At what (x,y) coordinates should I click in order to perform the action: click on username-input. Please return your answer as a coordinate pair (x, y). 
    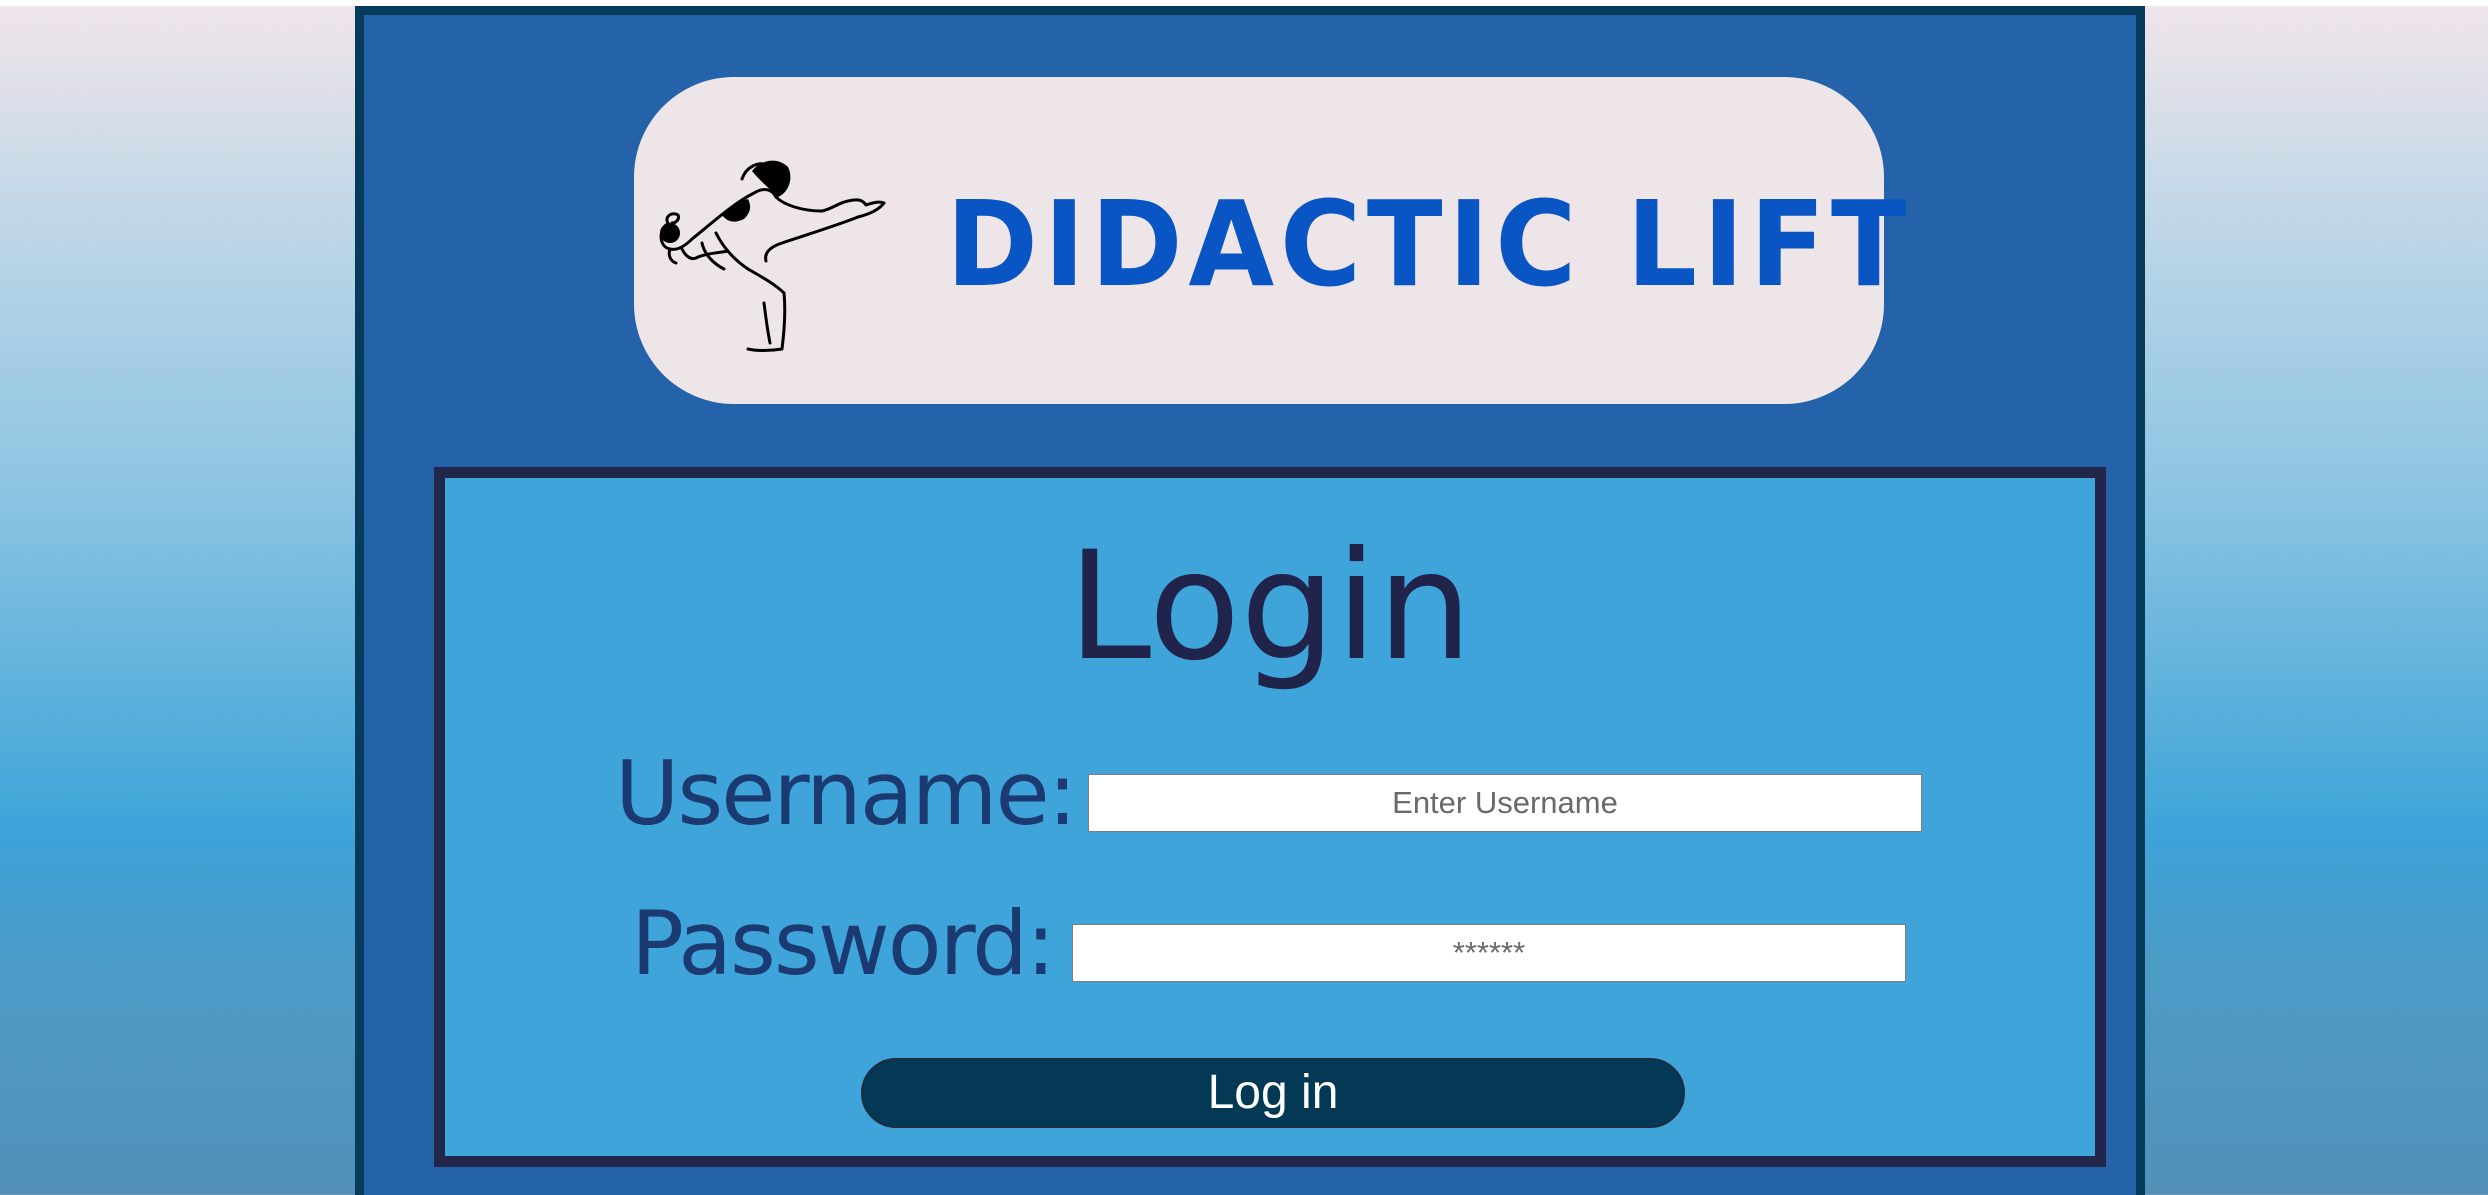
    Looking at the image, I should click on (1505, 803).